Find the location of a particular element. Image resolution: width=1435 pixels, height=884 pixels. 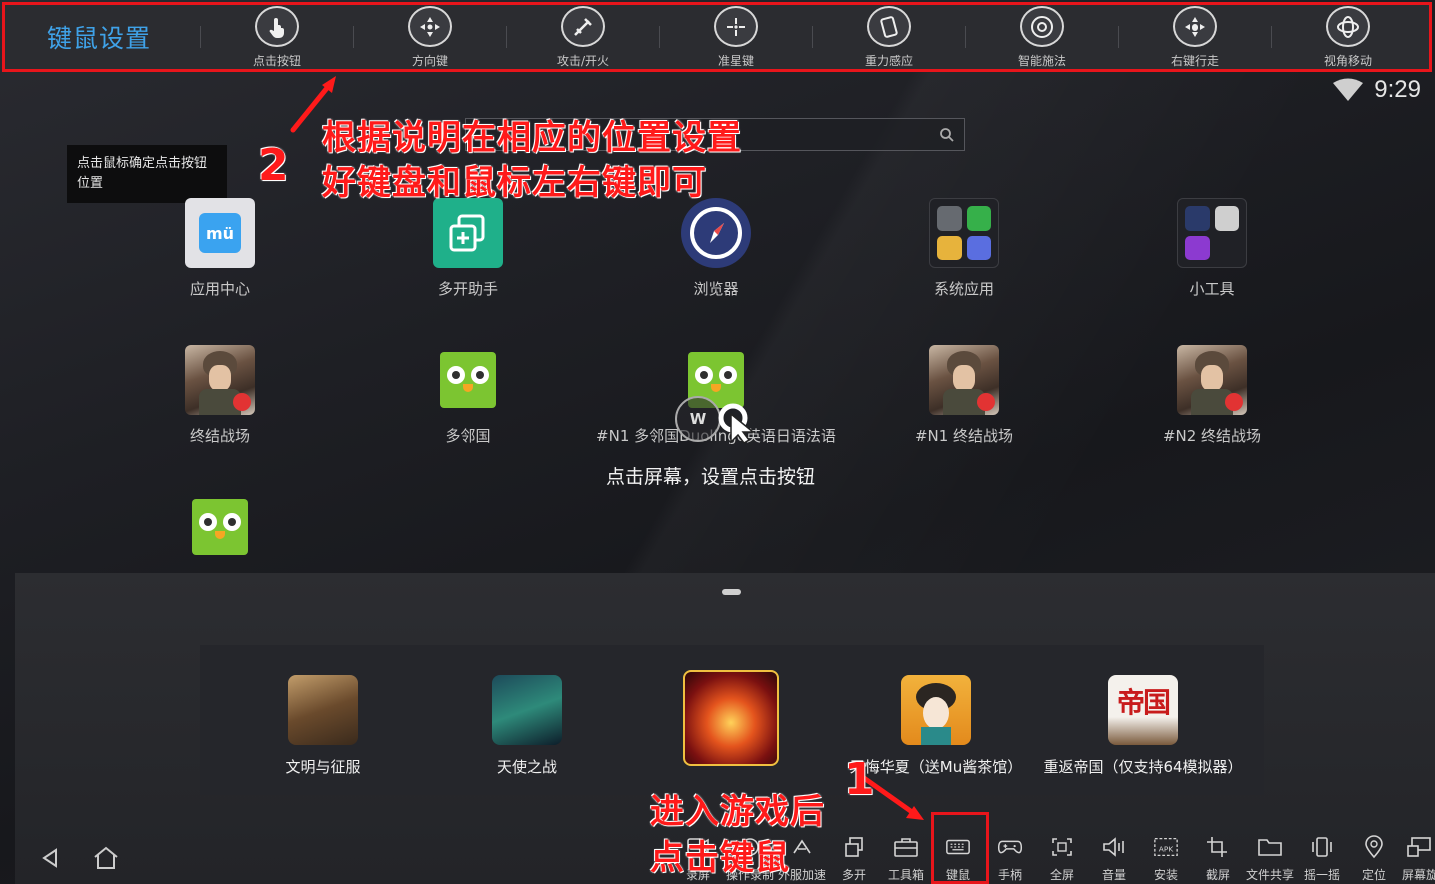

right-click-walk-icon is located at coordinates (1195, 26).